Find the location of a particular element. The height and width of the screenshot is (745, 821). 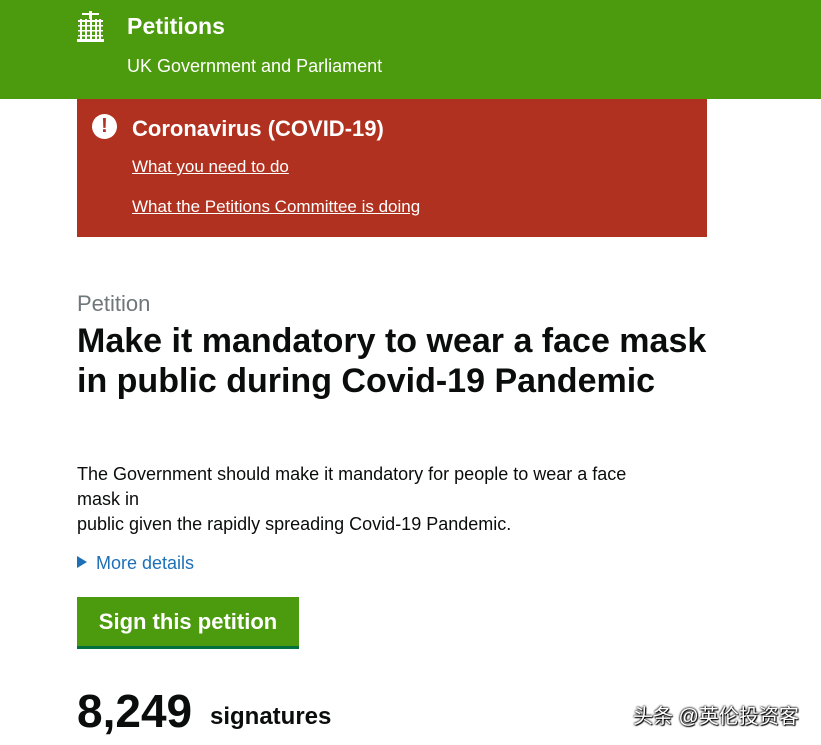

petition-eyebrow: Petition is located at coordinates (114, 303).